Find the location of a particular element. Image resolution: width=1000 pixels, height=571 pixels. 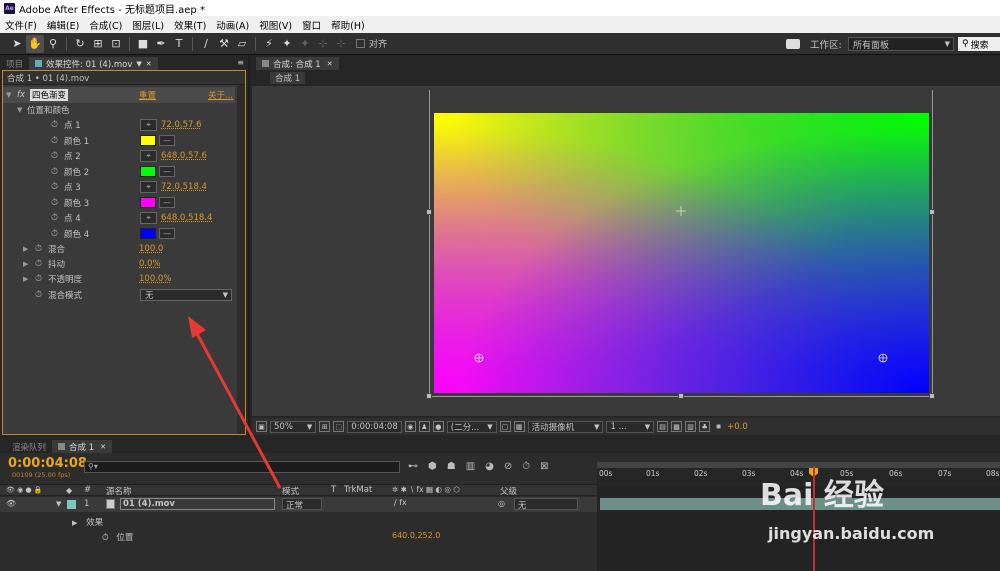

layer-row: 👁 ▼ 1 01 (4).mov 正常 ∕ fx ◎ 无 is located at coordinates (298, 504).